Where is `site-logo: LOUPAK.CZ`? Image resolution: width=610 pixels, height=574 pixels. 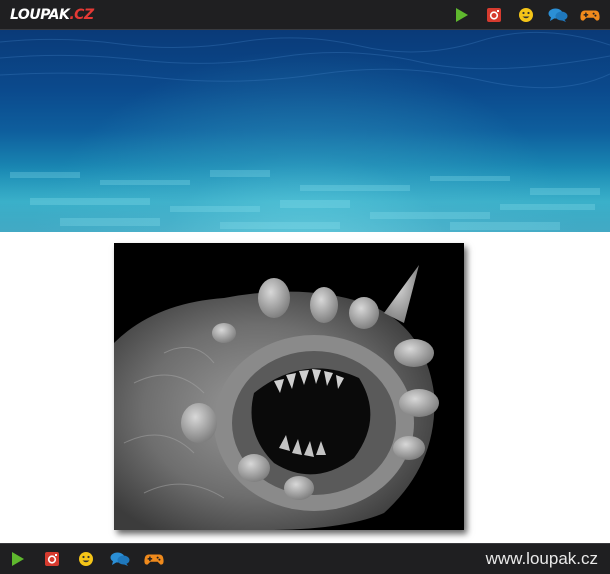 site-logo: LOUPAK.CZ is located at coordinates (52, 15).